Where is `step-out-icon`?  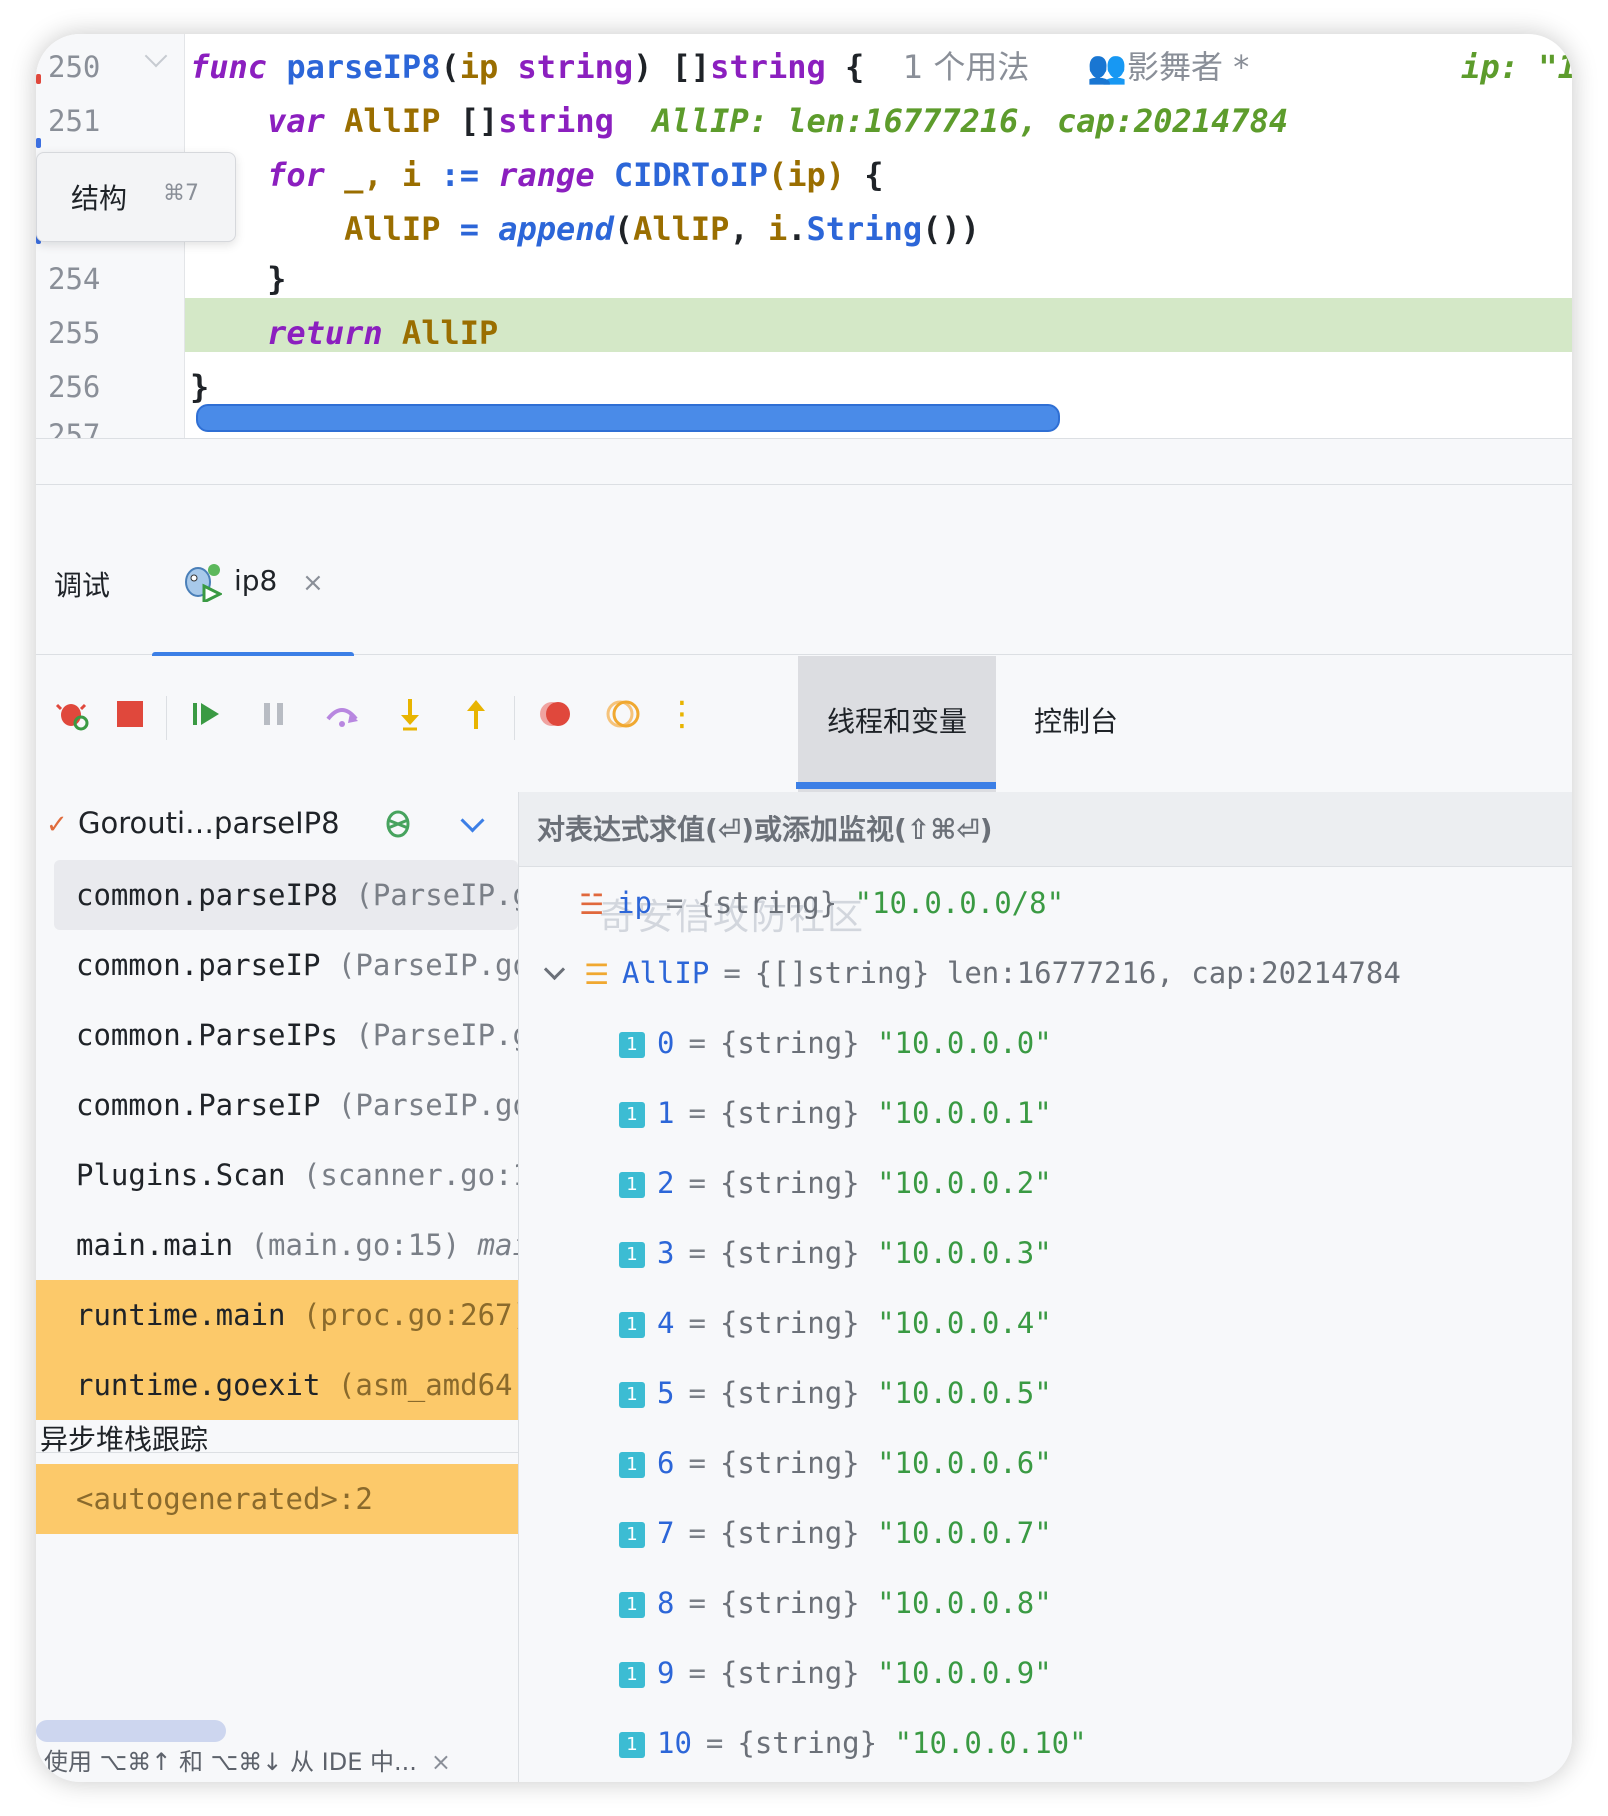
step-out-icon is located at coordinates (476, 714).